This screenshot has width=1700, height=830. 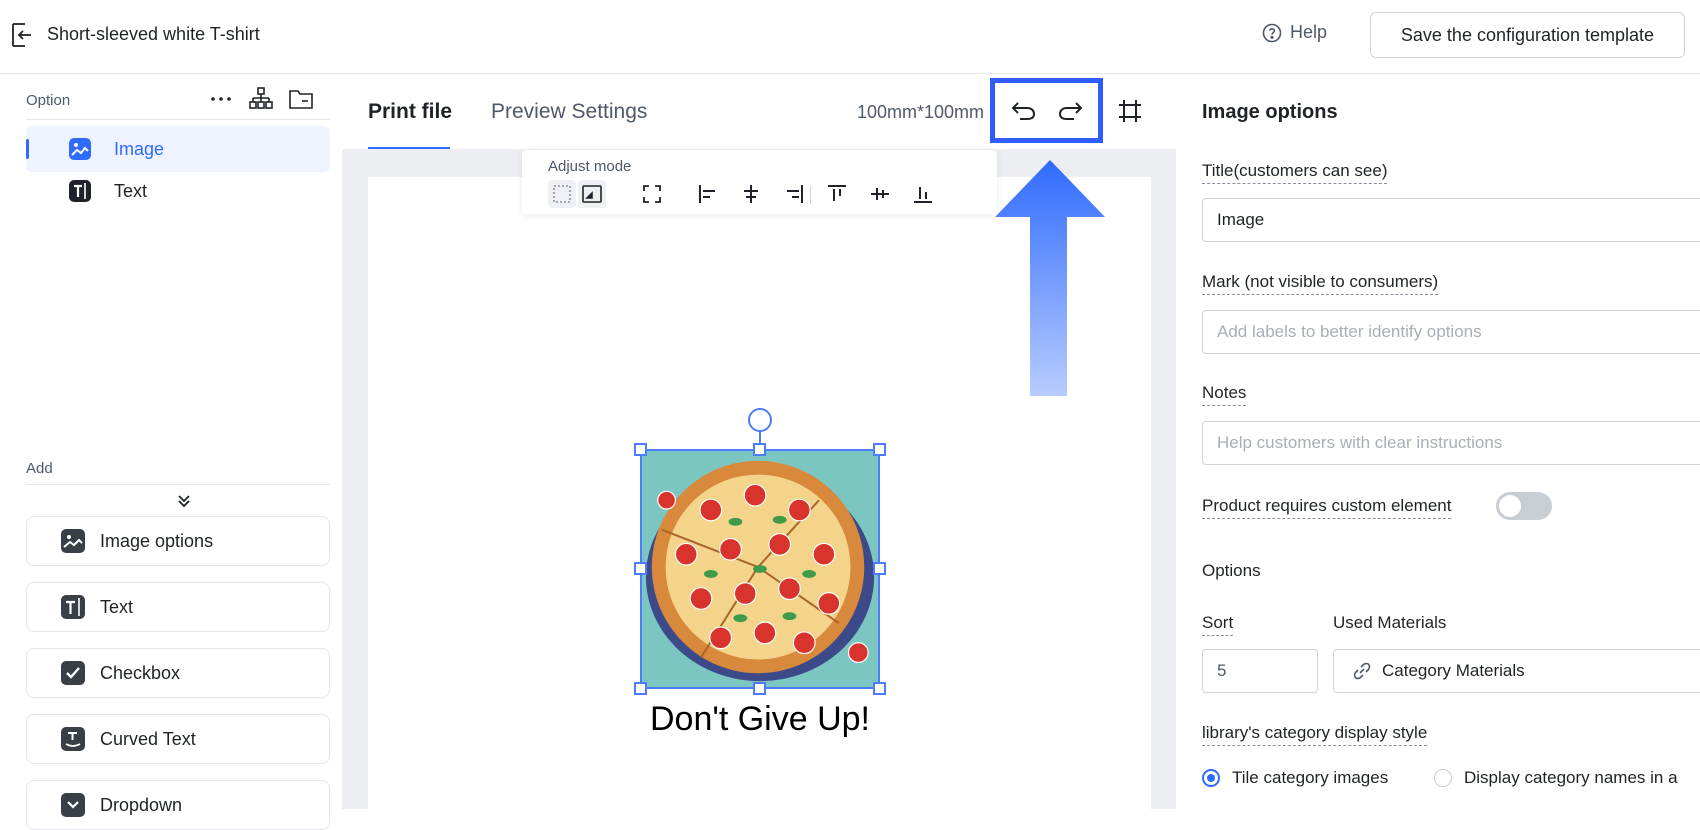 I want to click on align-left-button, so click(x=708, y=194).